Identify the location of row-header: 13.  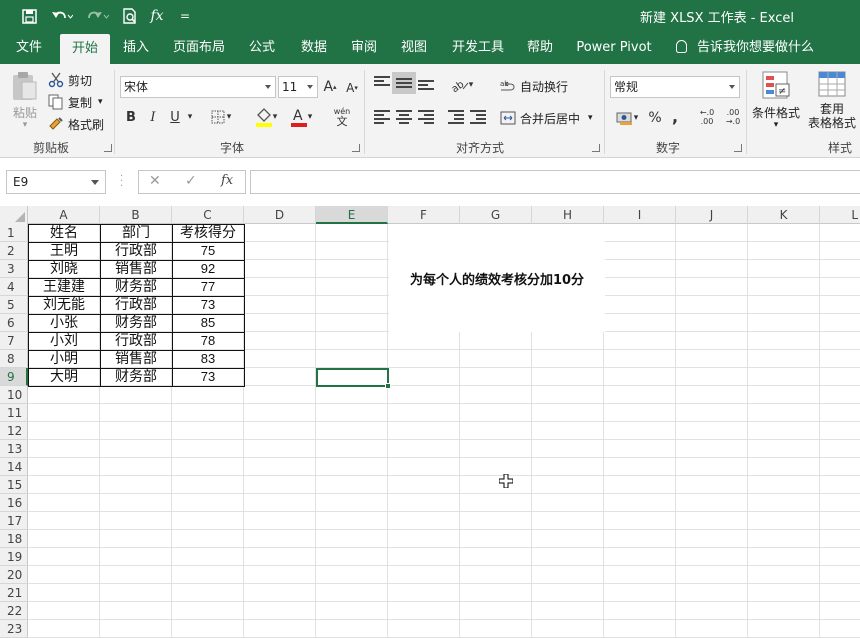
(14, 449).